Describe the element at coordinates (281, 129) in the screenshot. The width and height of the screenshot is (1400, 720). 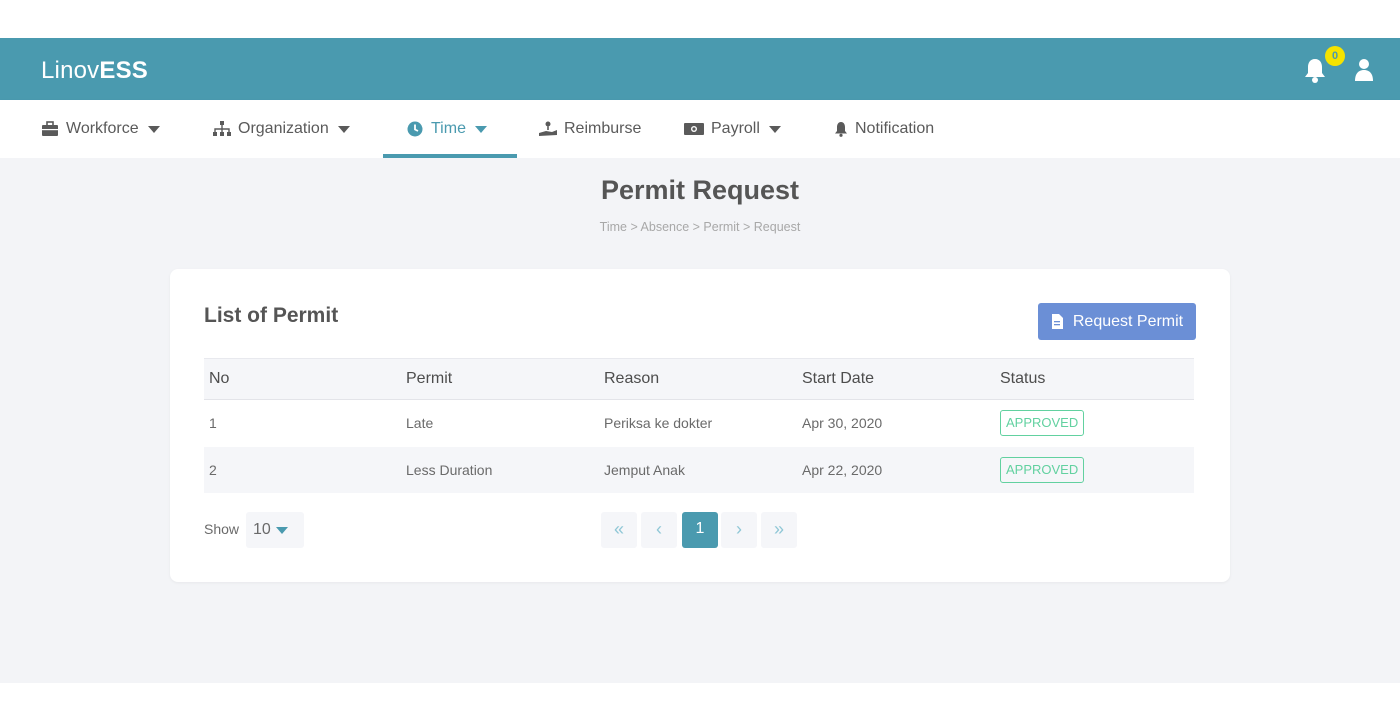
I see `nav-item-organization: Organization` at that location.